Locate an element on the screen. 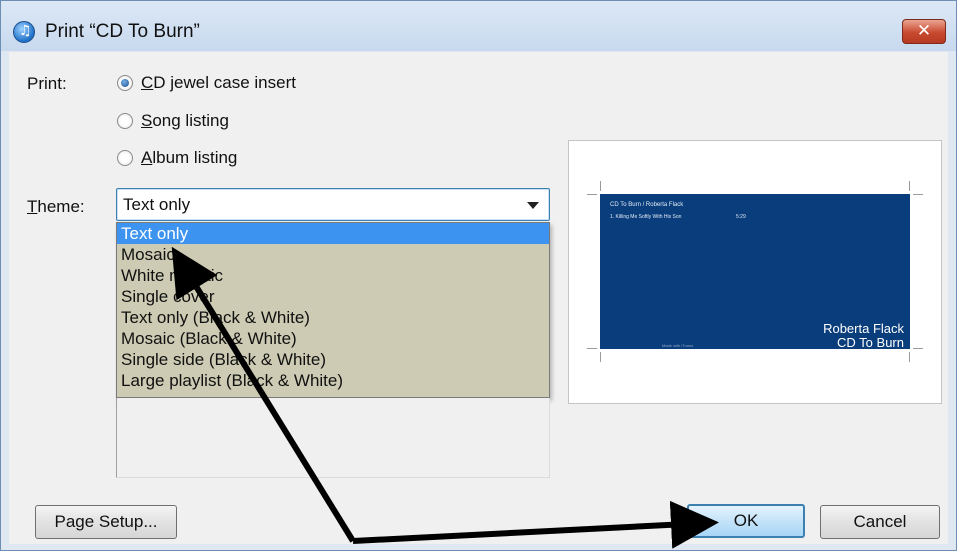 This screenshot has width=957, height=551. radio-album-listing: TAlbum listing is located at coordinates (177, 158).